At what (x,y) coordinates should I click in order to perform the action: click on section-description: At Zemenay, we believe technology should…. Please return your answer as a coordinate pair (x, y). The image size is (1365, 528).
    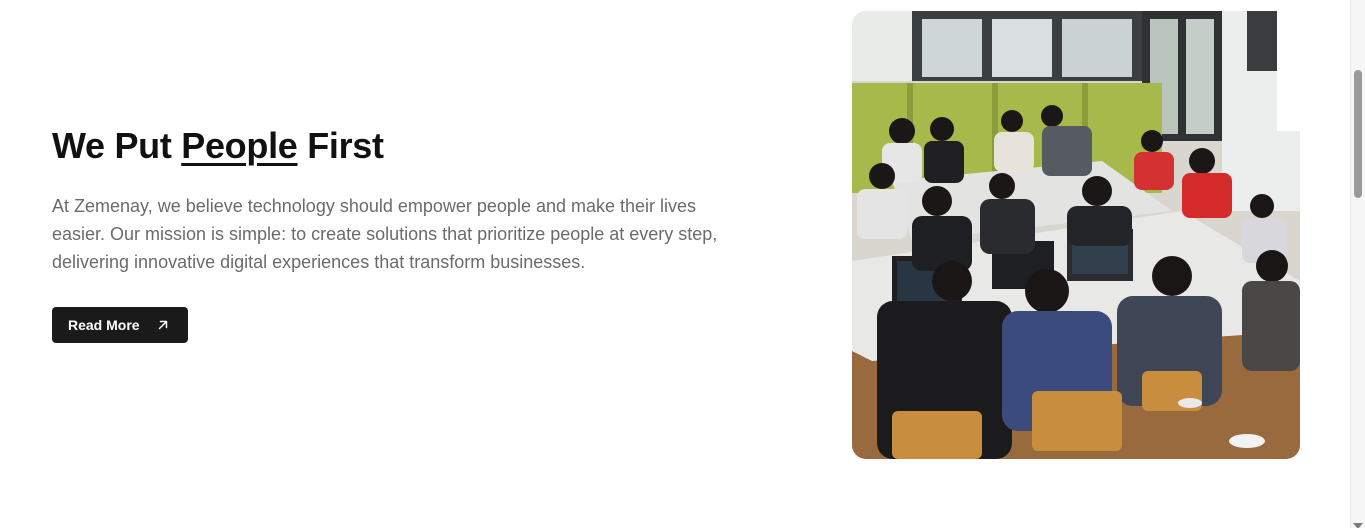
    Looking at the image, I should click on (385, 234).